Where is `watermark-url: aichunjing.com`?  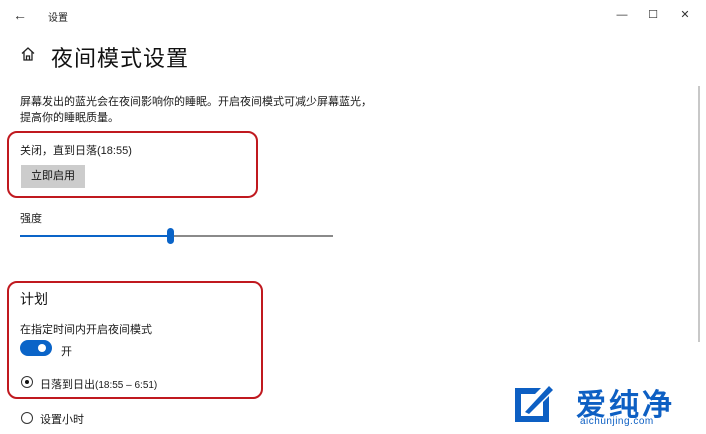
watermark-url: aichunjing.com is located at coordinates (617, 421).